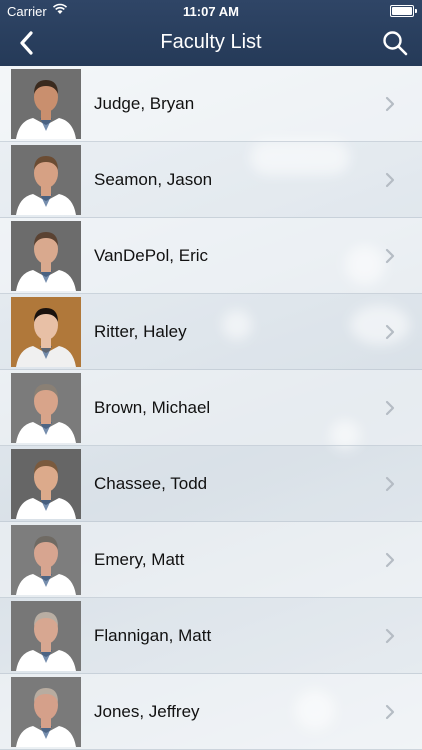 This screenshot has width=422, height=750. What do you see at coordinates (153, 635) in the screenshot?
I see `faculty-name: Flannigan, Matt` at bounding box center [153, 635].